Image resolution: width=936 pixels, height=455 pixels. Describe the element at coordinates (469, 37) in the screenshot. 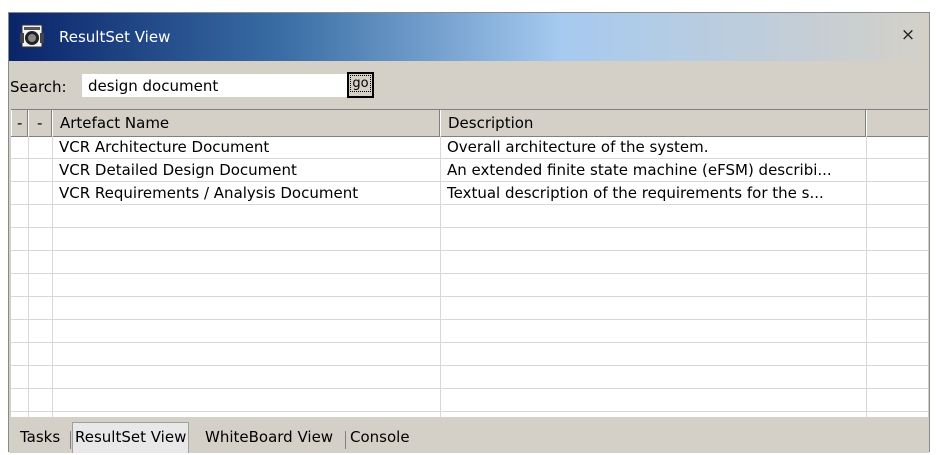

I see `title-bar: ResultSet View ×` at that location.